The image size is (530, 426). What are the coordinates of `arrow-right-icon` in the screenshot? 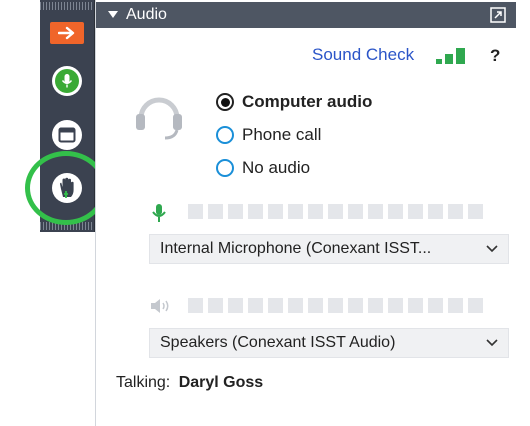 It's located at (66, 33).